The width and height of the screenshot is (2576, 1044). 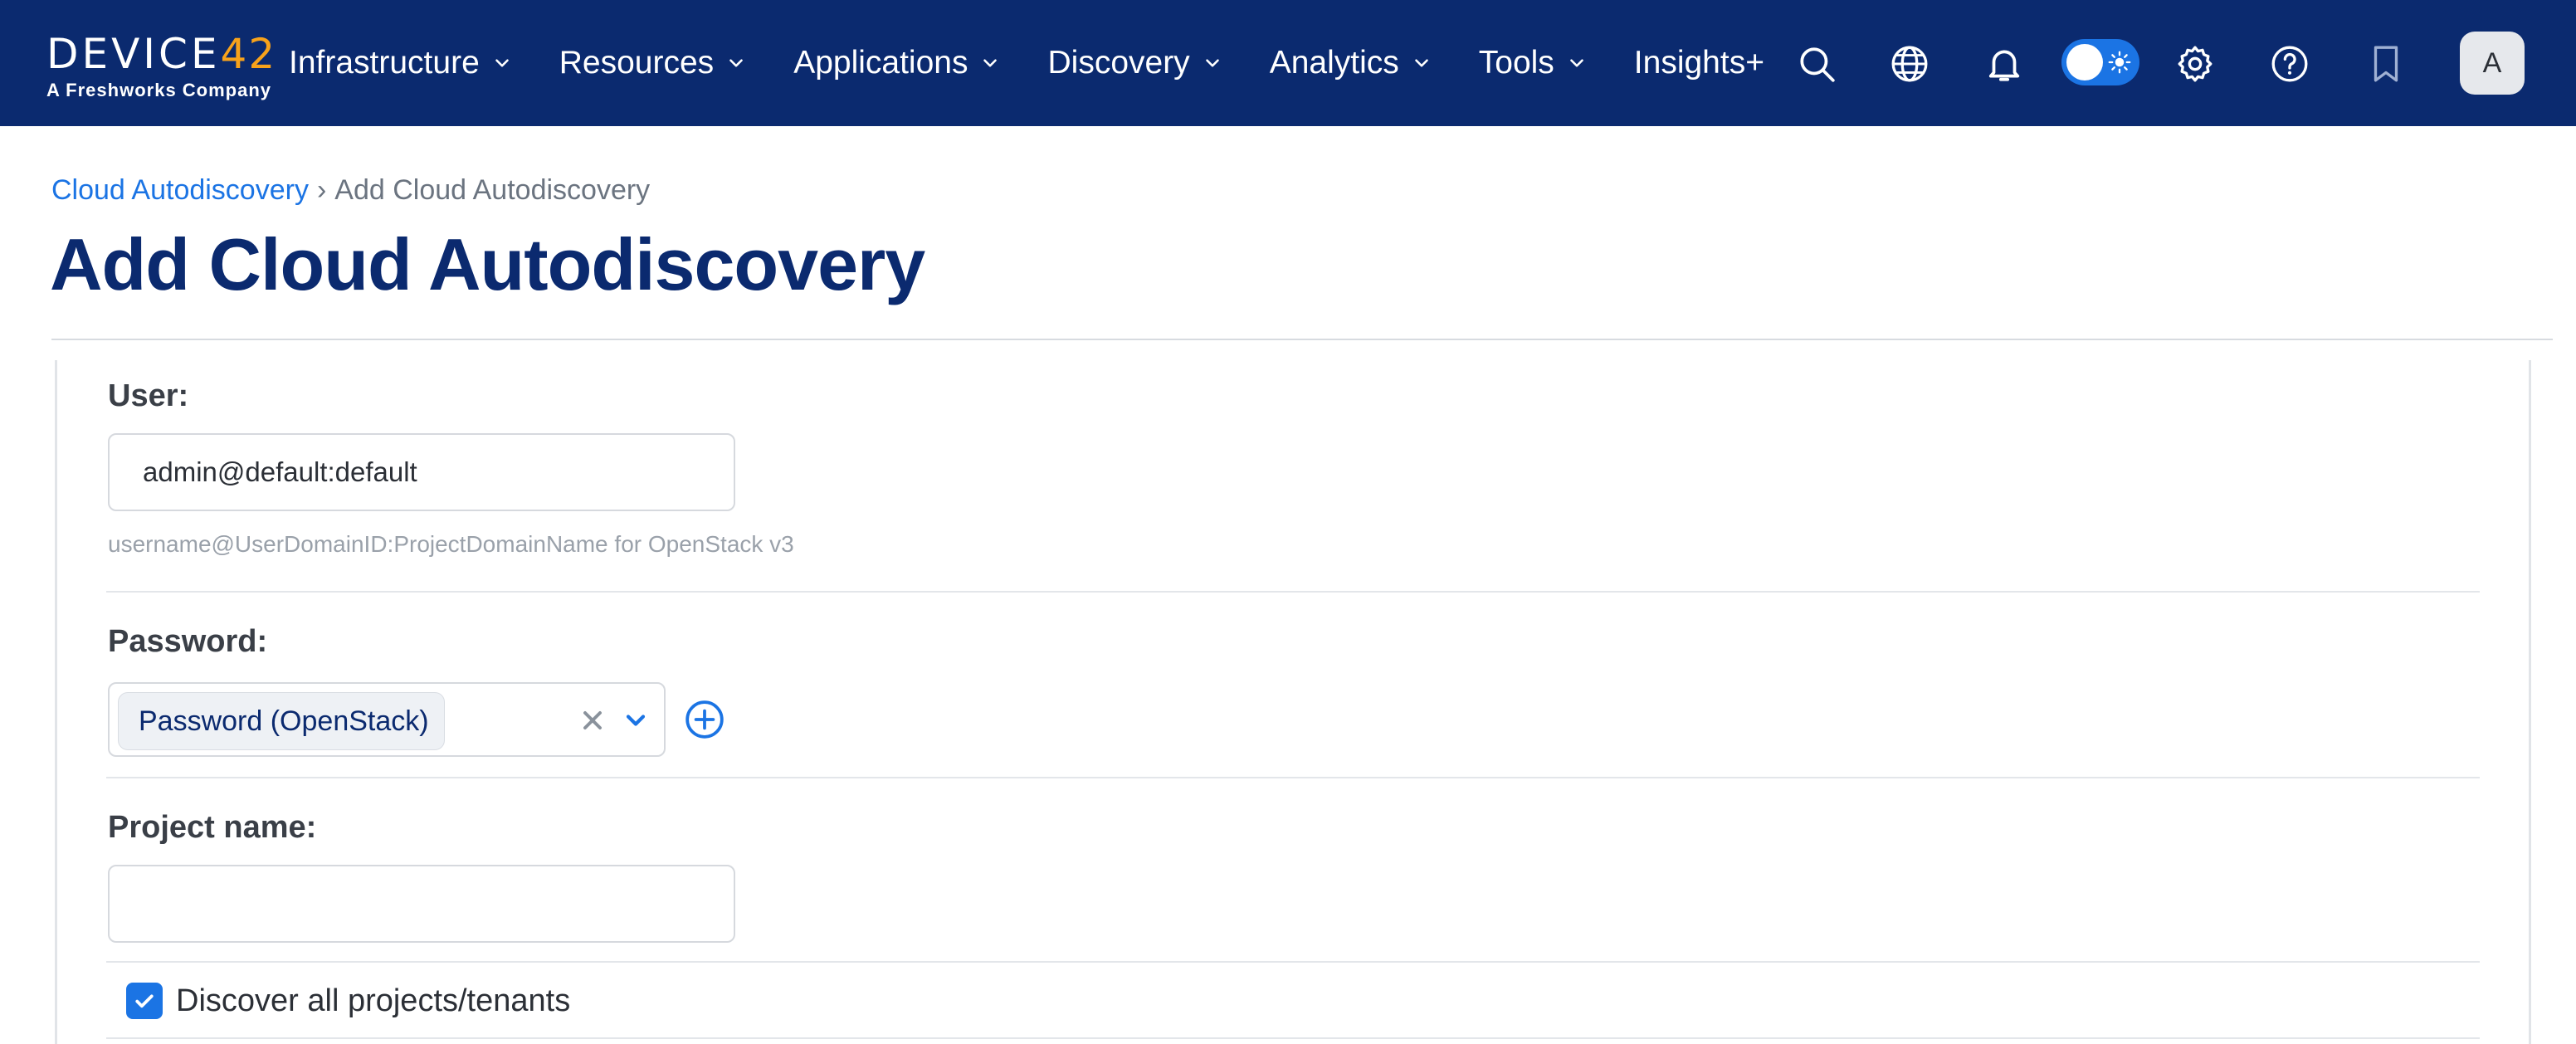 What do you see at coordinates (384, 62) in the screenshot?
I see `menu-label: Infrastructure` at bounding box center [384, 62].